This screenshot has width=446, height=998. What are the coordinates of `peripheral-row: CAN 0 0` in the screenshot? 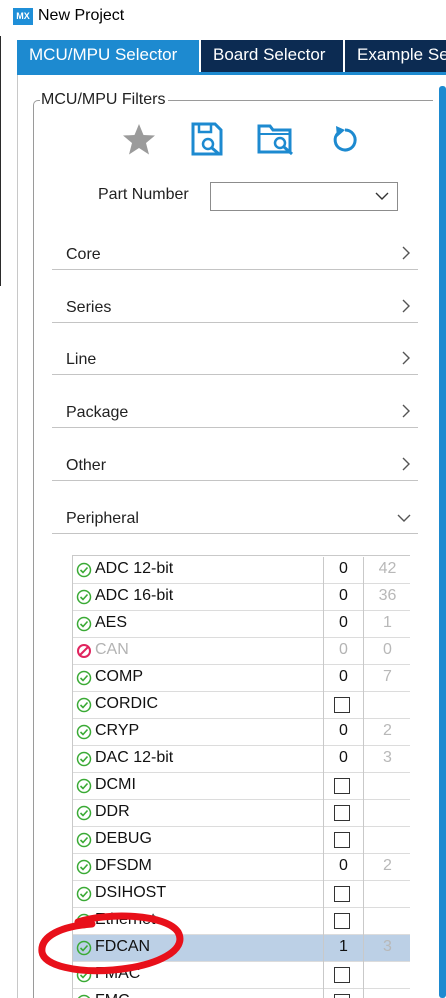 It's located at (241, 651).